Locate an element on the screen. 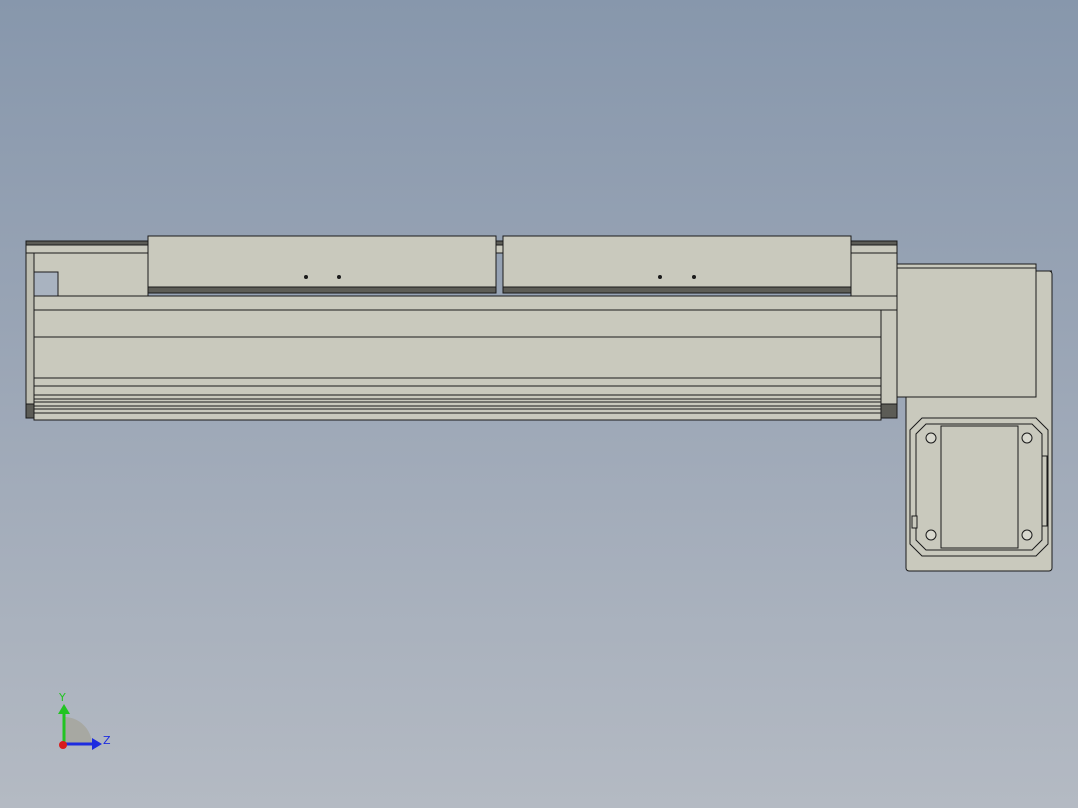 This screenshot has width=1078, height=808. z-axis-arrow is located at coordinates (97, 744).